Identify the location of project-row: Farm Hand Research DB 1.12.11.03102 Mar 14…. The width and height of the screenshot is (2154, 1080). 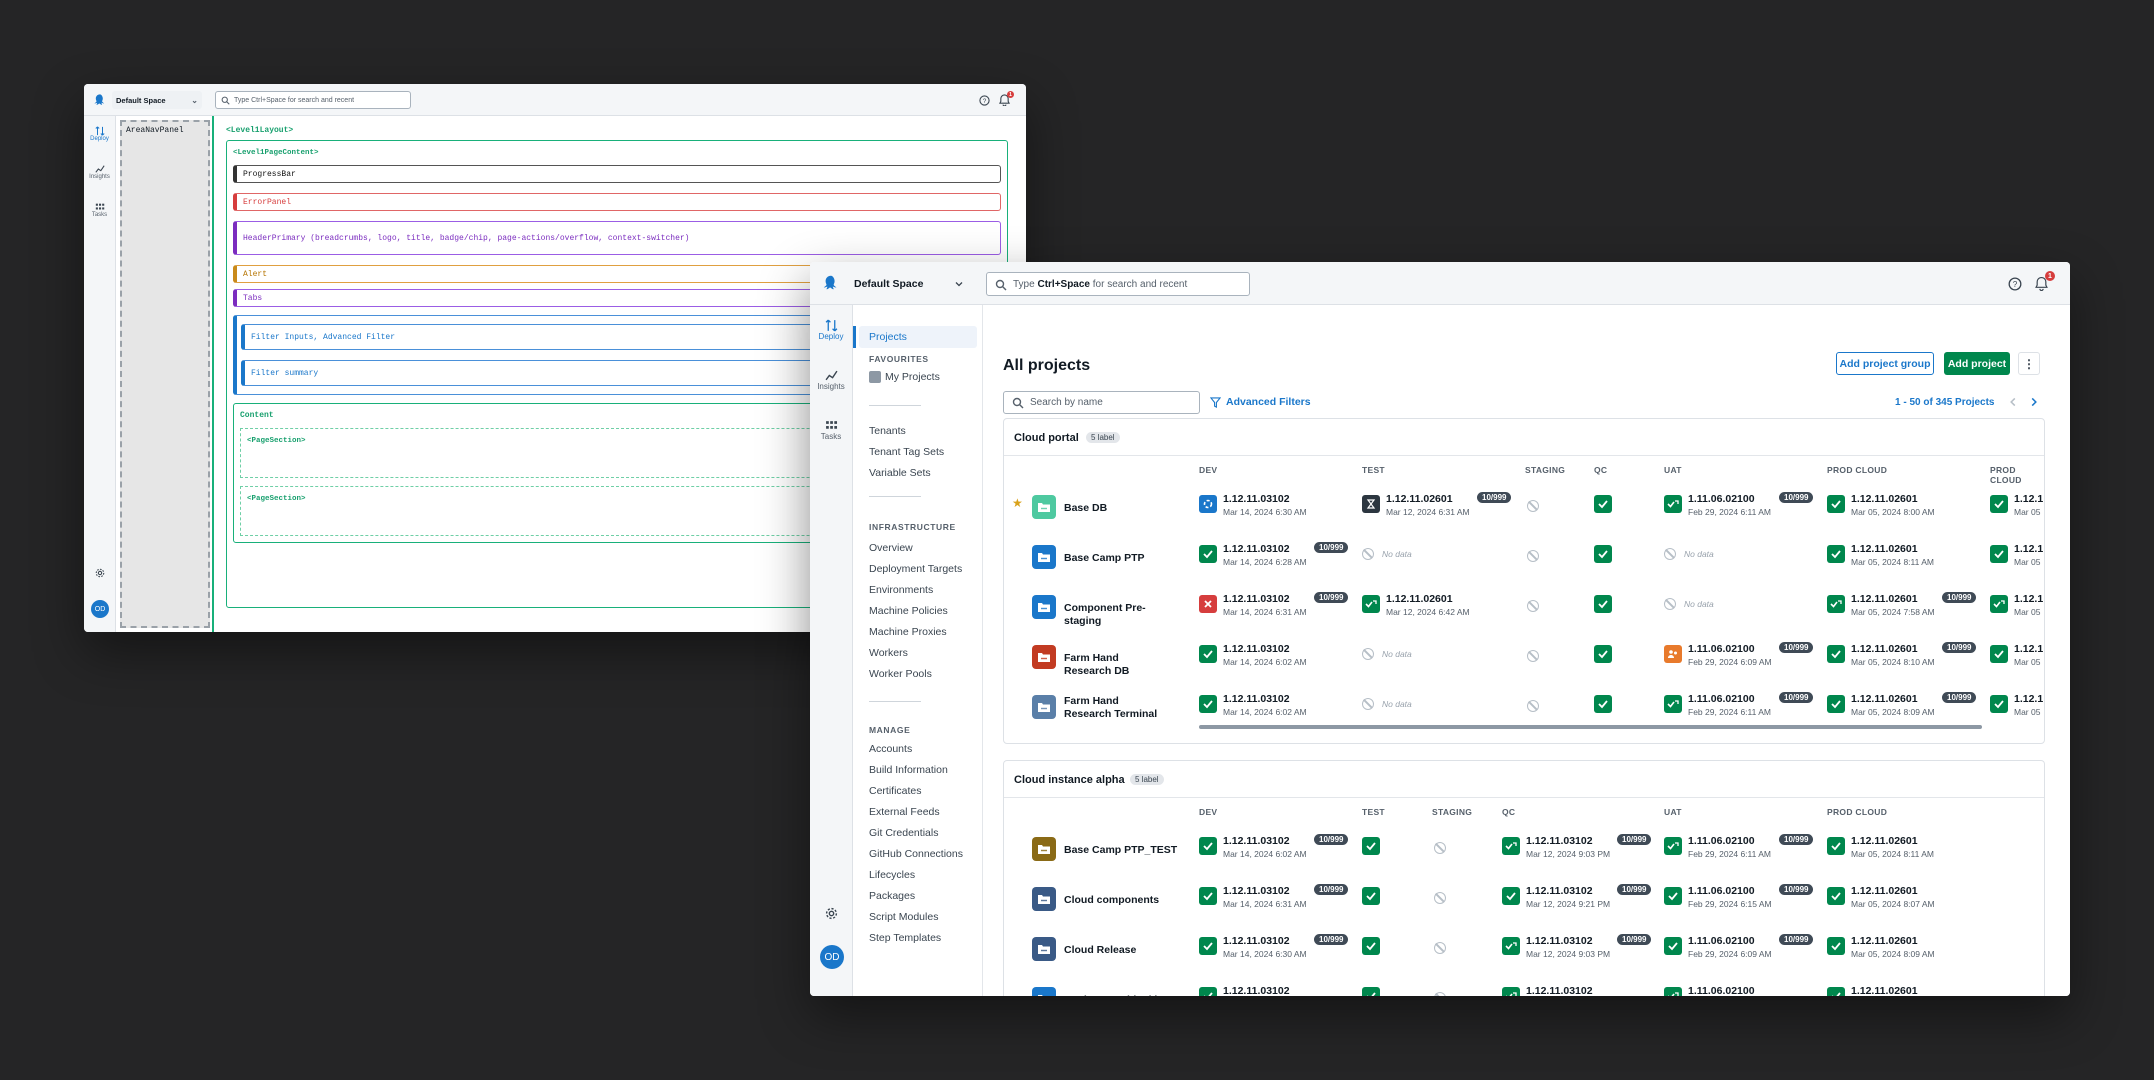
(1524, 658).